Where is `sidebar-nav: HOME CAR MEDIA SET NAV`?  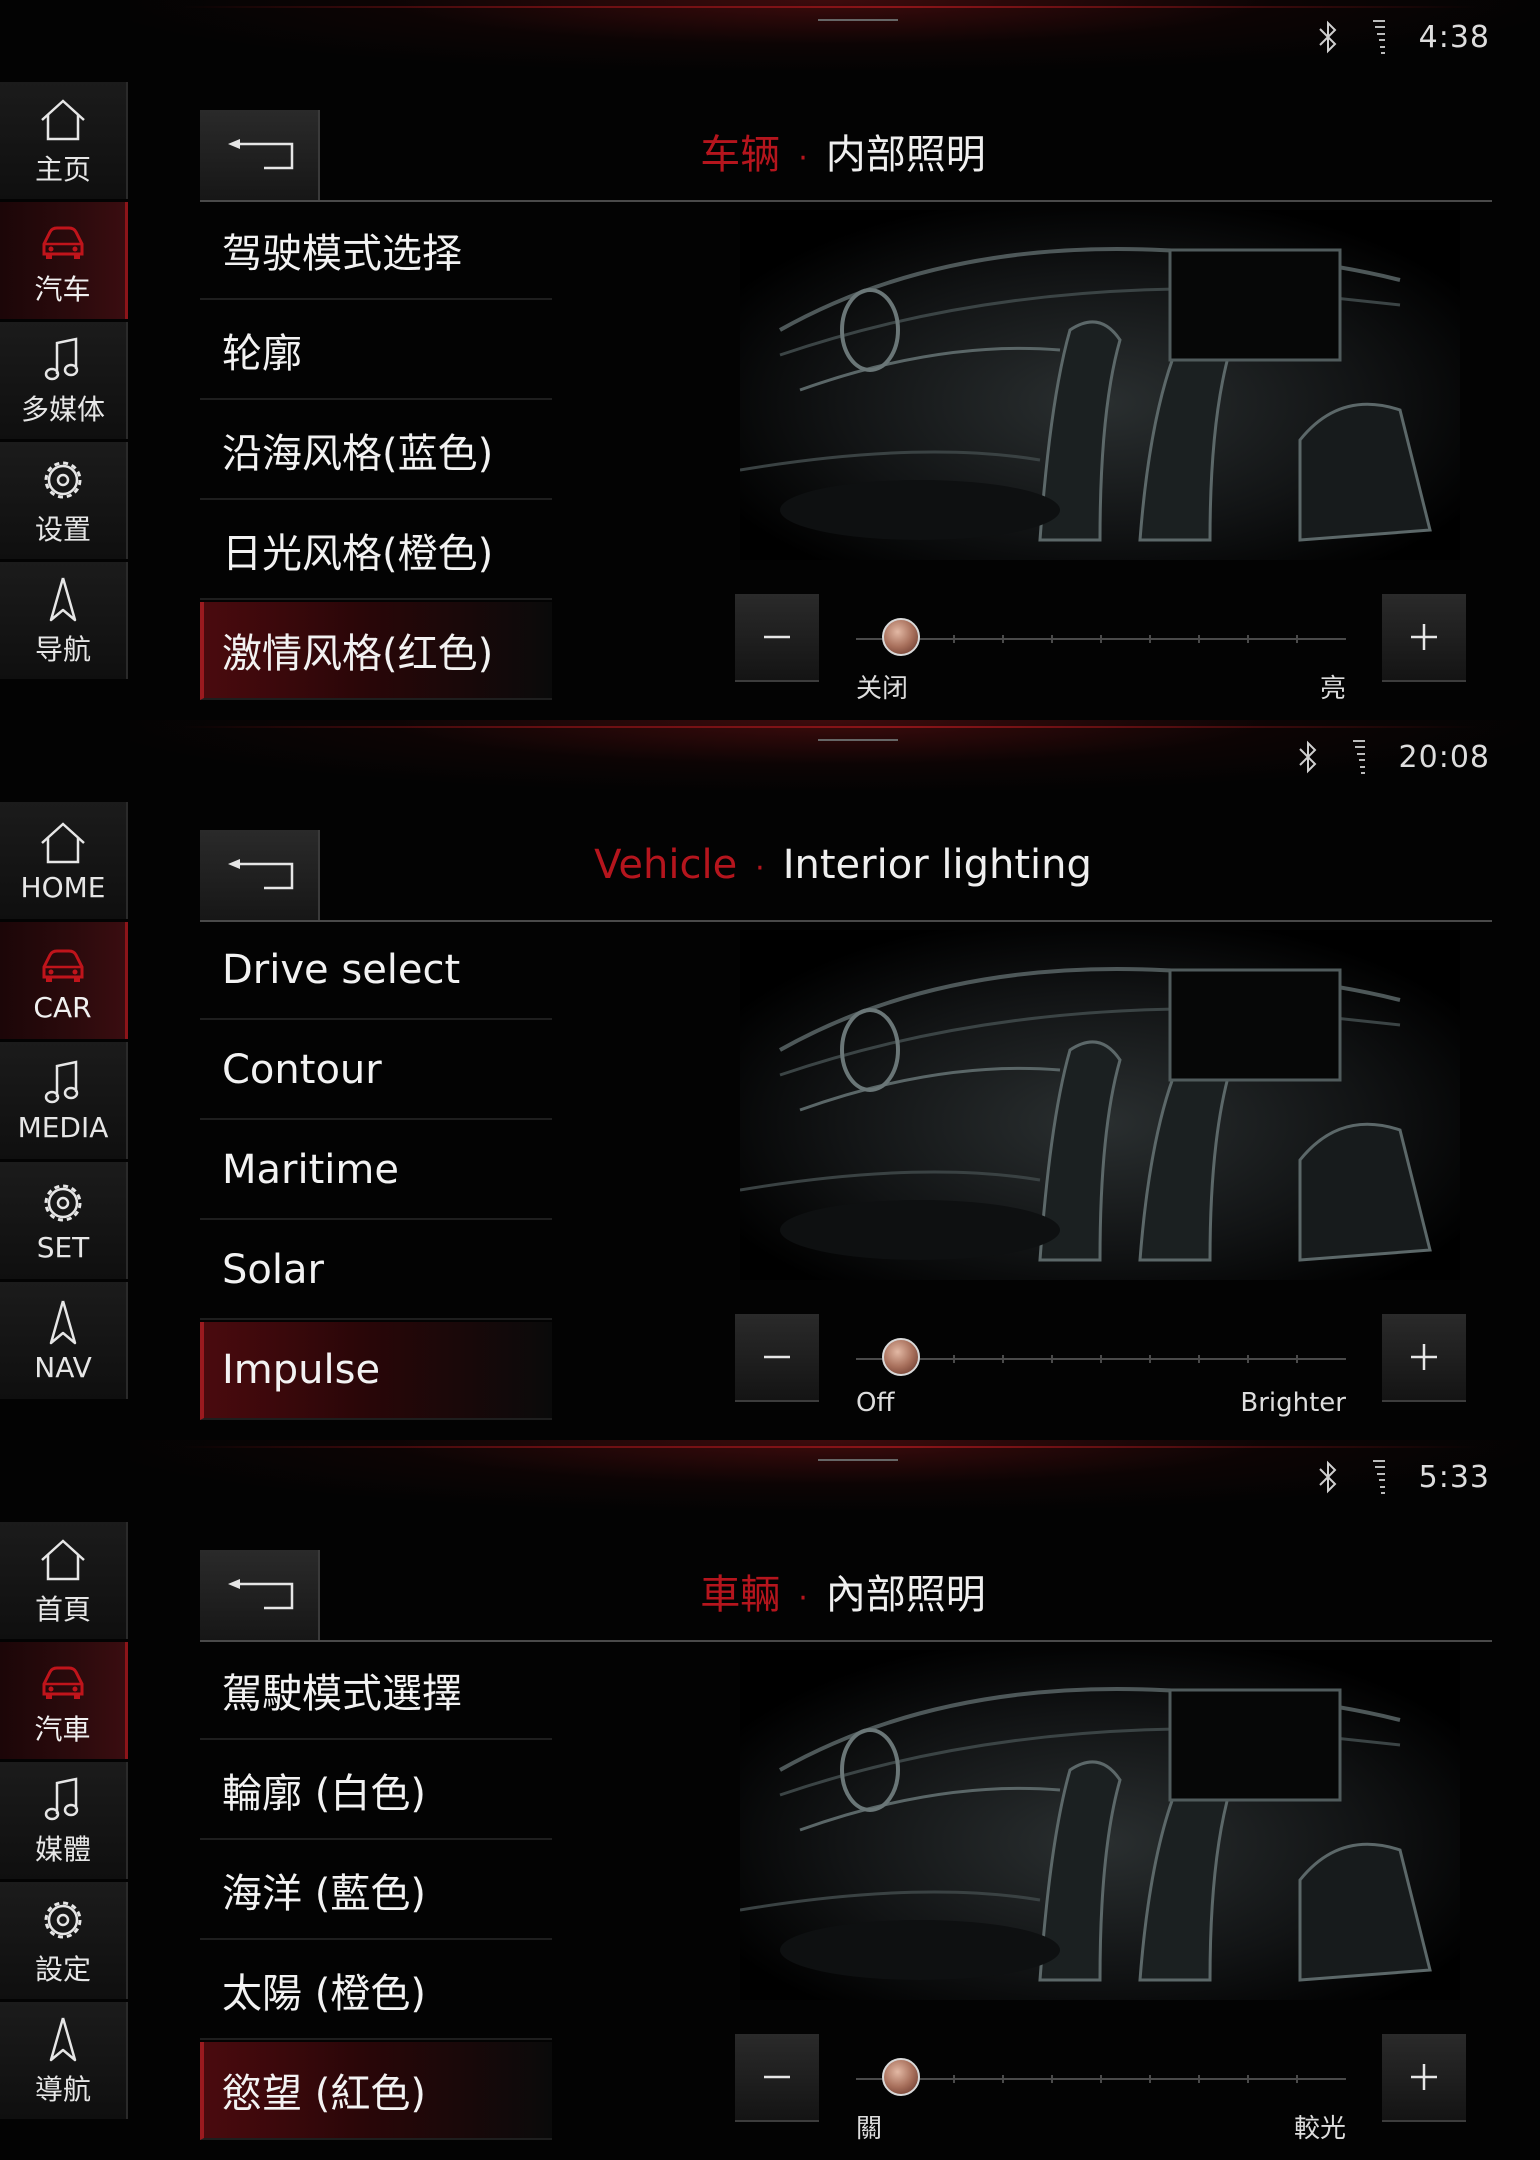 sidebar-nav: HOME CAR MEDIA SET NAV is located at coordinates (64, 1102).